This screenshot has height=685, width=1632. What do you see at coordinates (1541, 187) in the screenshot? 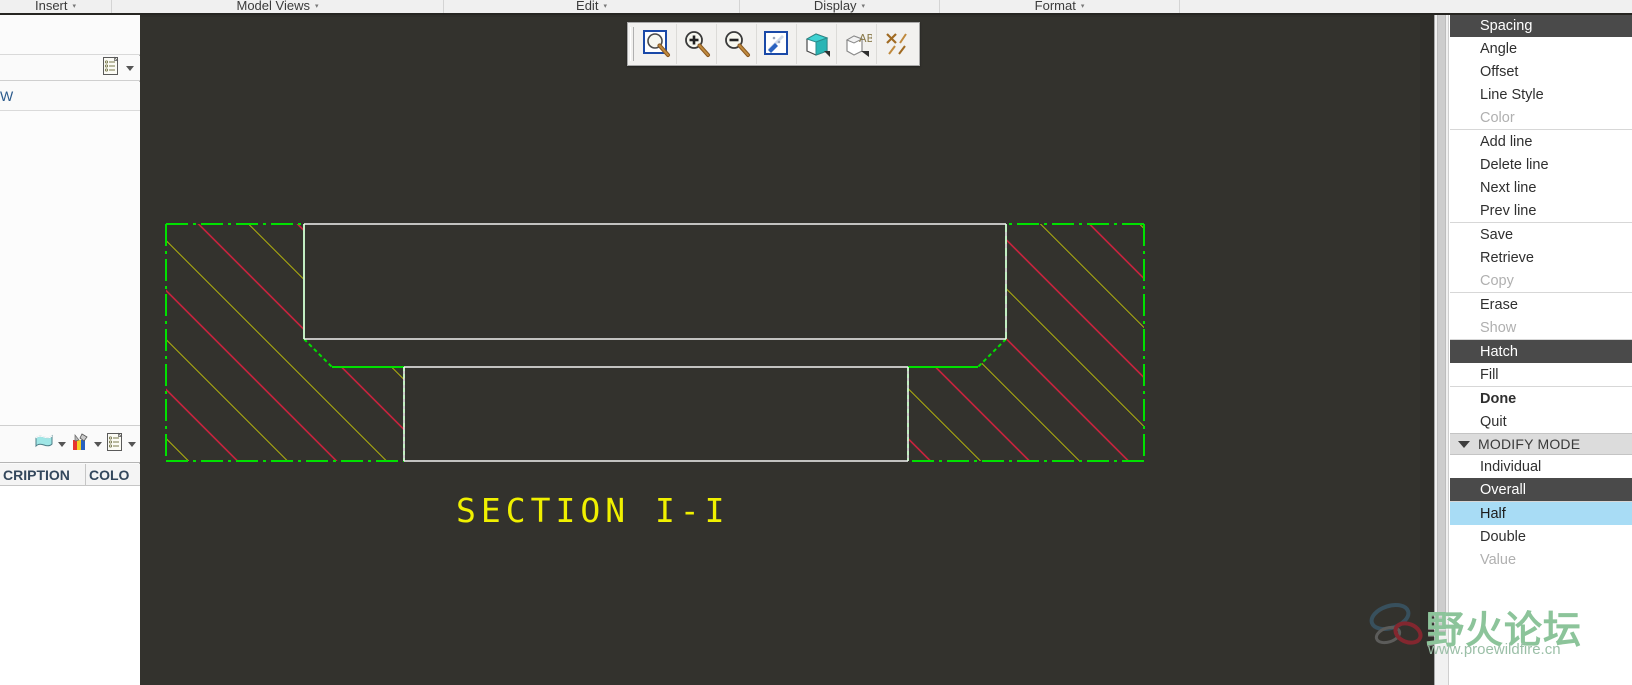
I see `menu-item-next-line: Next line` at bounding box center [1541, 187].